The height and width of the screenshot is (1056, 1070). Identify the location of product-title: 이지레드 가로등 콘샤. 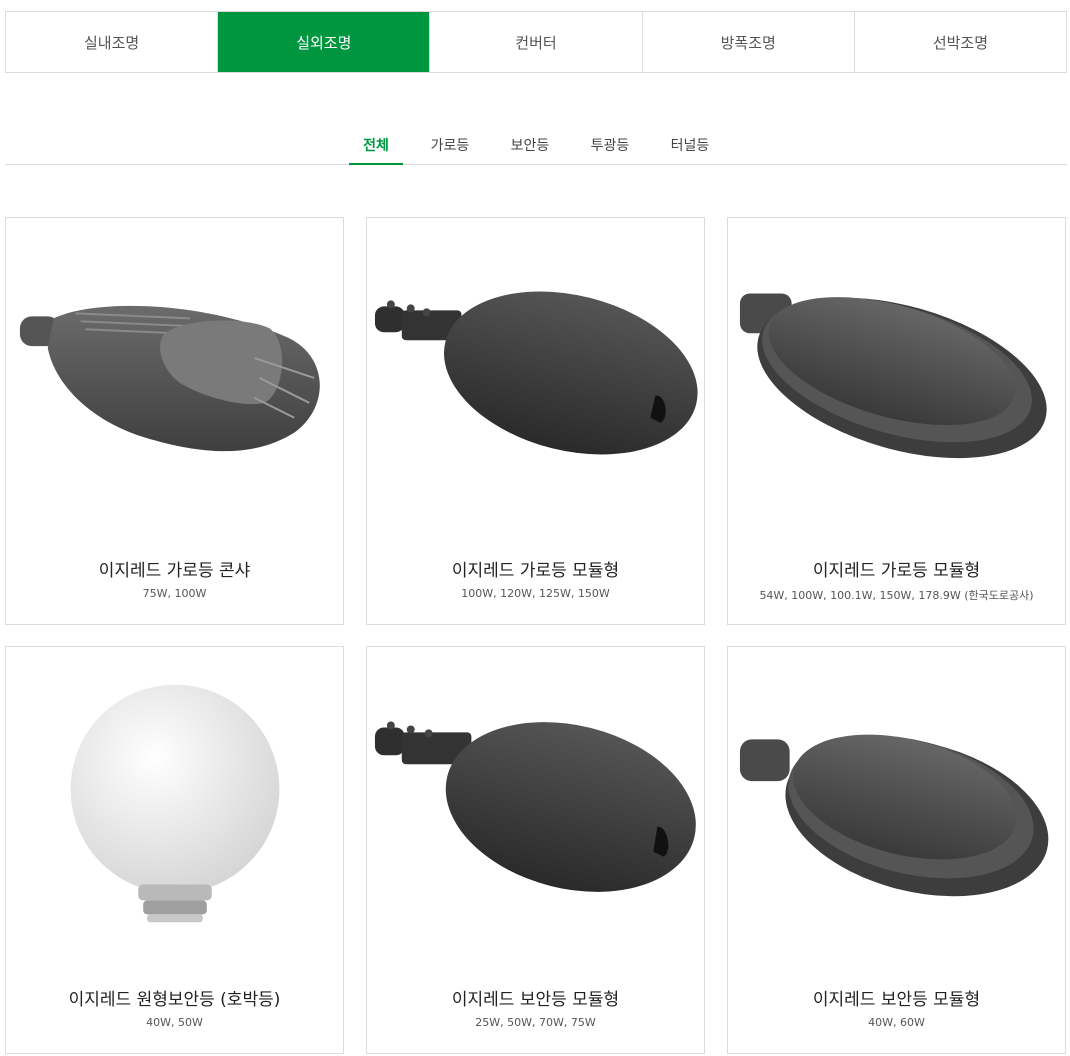
(174, 571).